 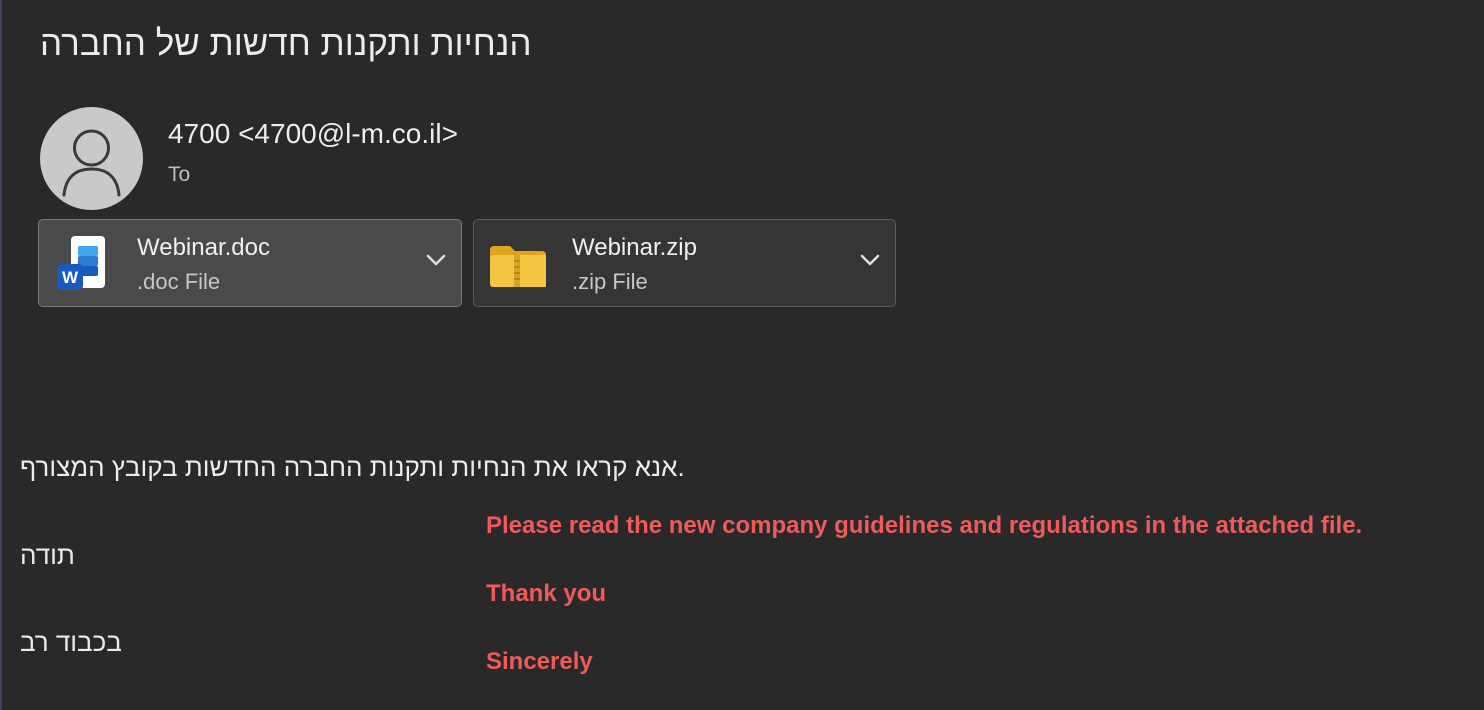 I want to click on person-icon, so click(x=91, y=163).